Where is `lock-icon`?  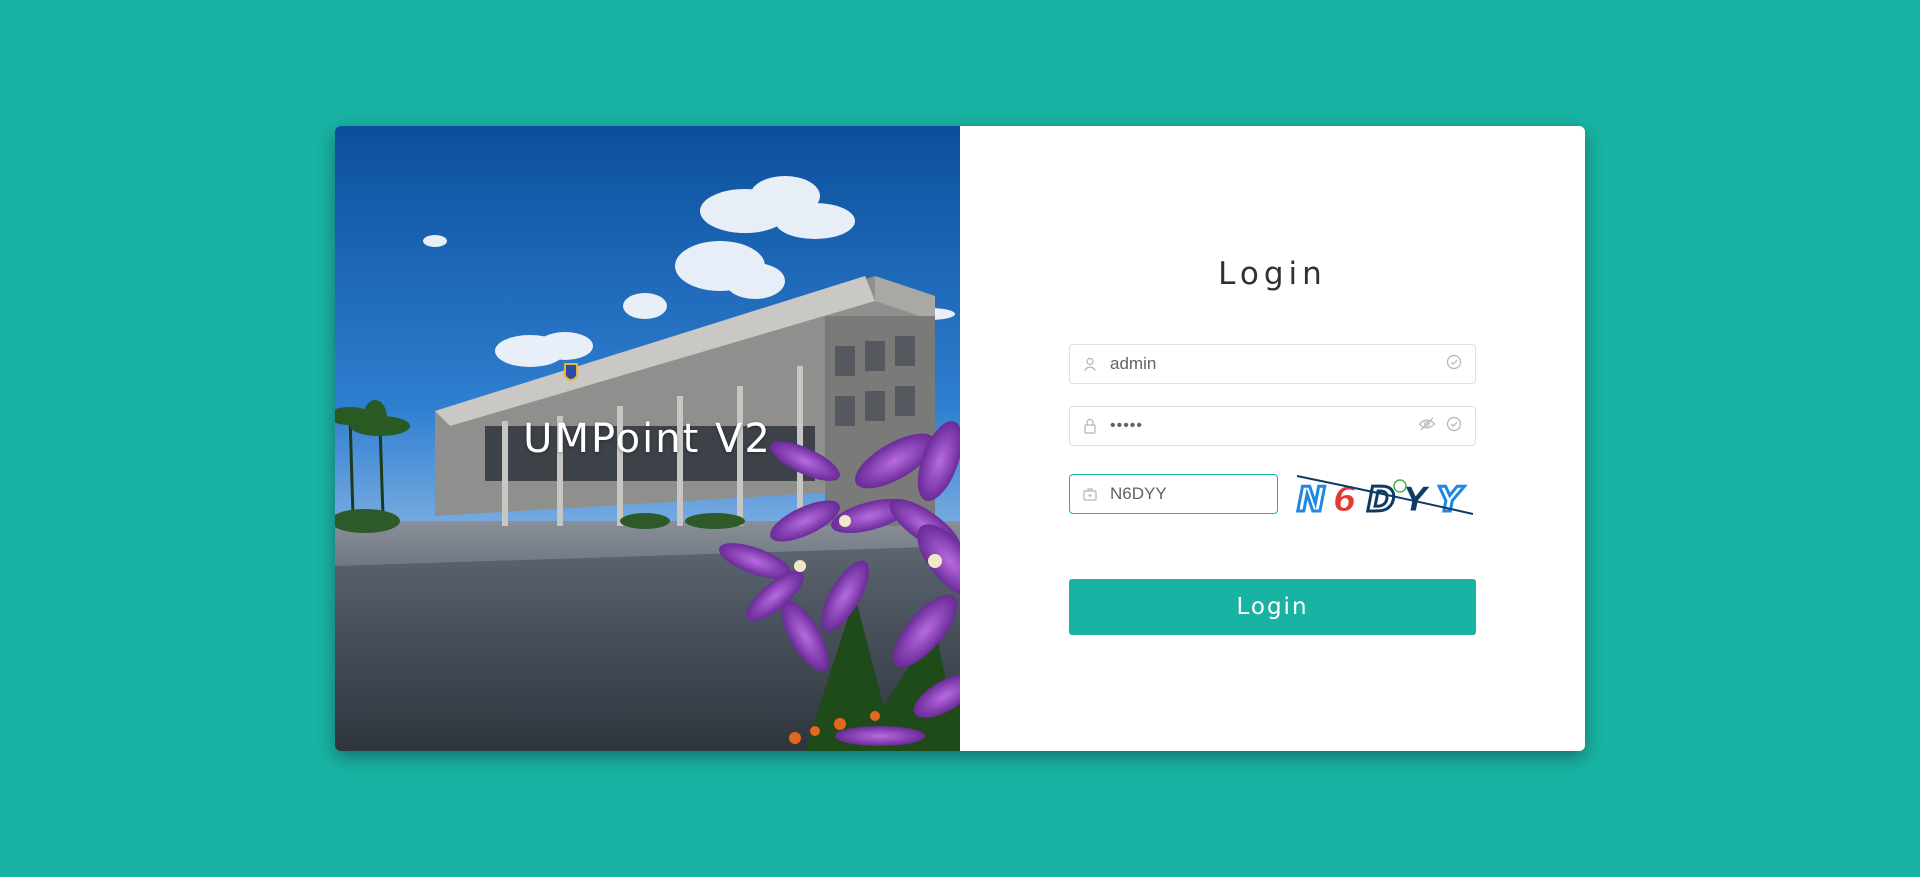 lock-icon is located at coordinates (1090, 426).